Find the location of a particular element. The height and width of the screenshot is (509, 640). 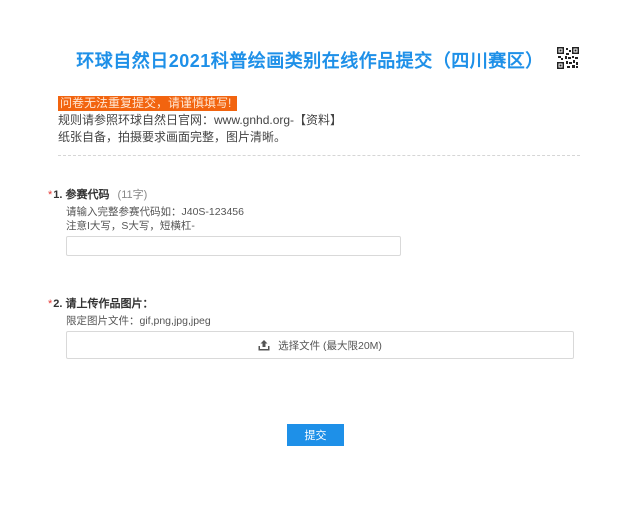

page-title: 环球自然日2021科普绘画类别在线作品提交（四川赛区） is located at coordinates (310, 61).